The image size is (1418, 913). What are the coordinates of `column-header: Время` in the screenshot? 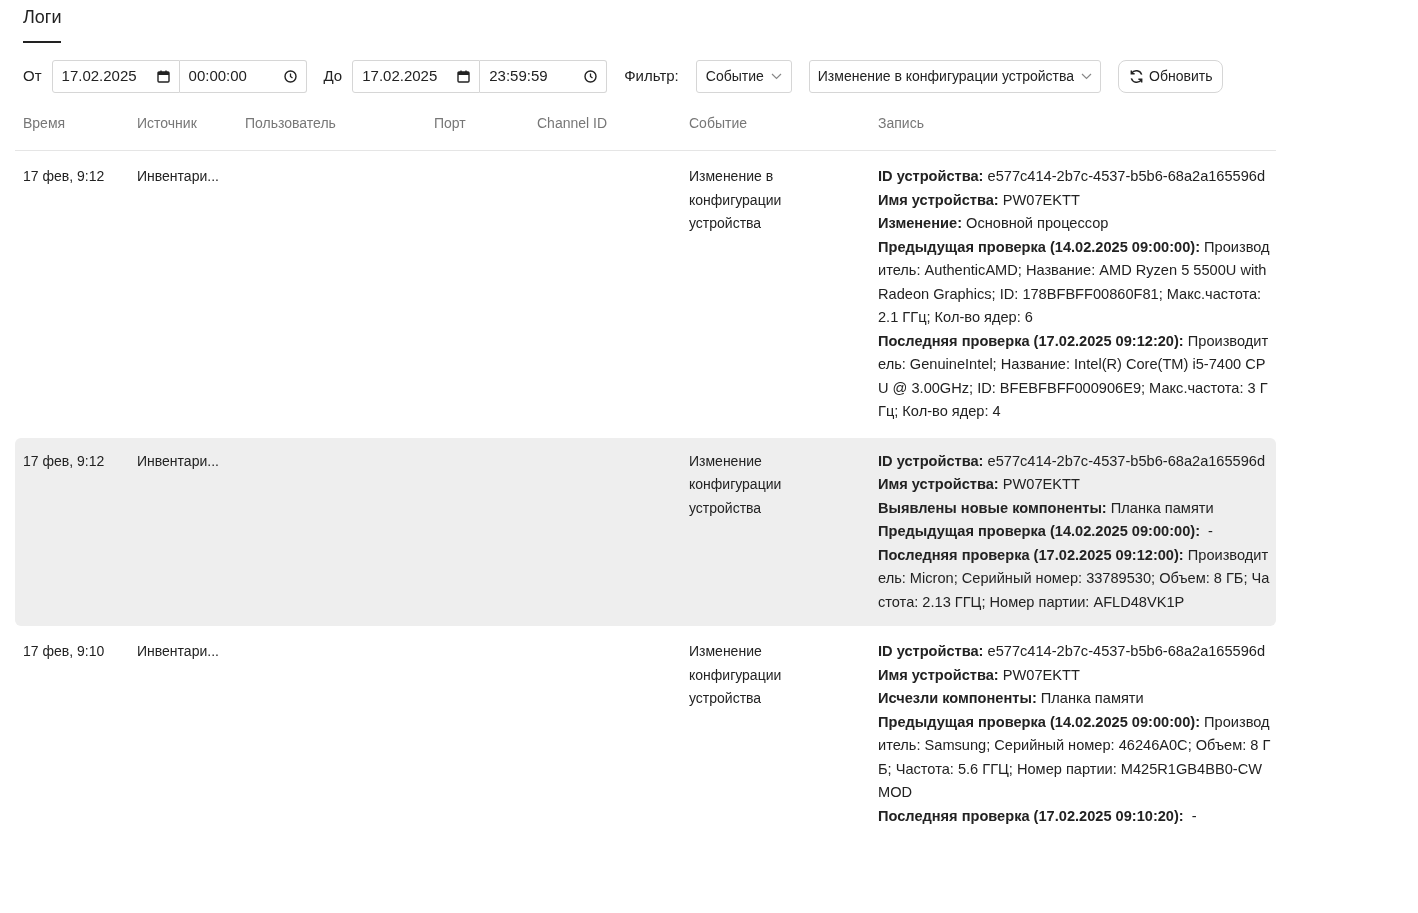 It's located at (72, 123).